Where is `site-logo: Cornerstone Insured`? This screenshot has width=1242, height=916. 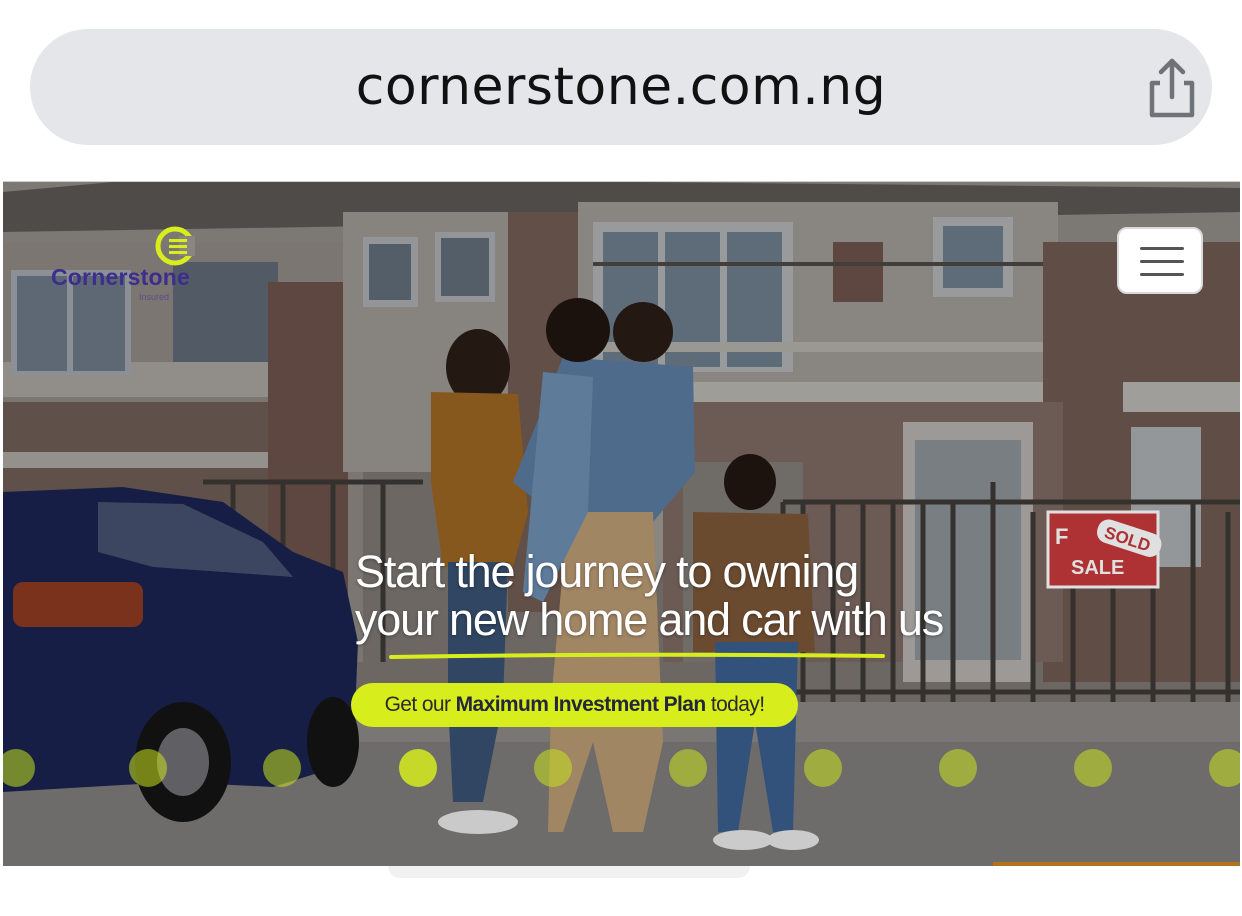
site-logo: Cornerstone Insured is located at coordinates (131, 266).